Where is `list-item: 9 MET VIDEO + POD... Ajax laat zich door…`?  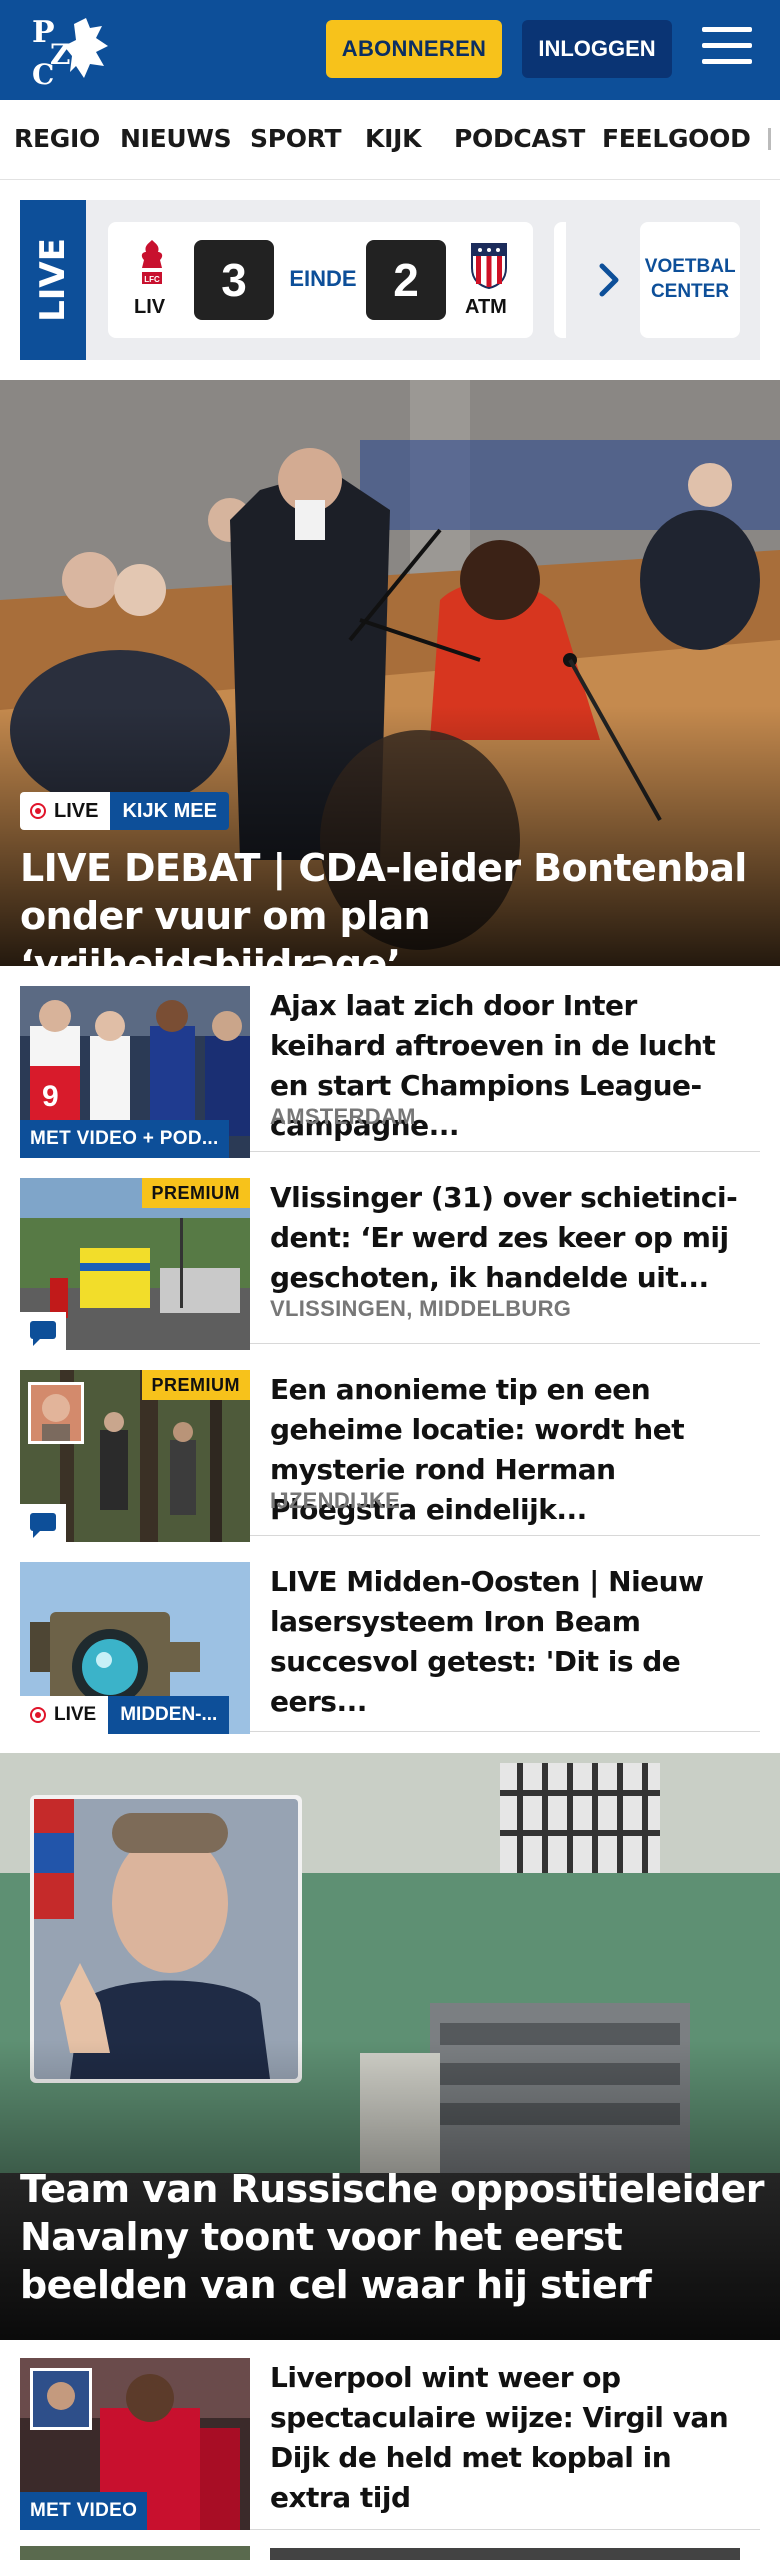
list-item: 9 MET VIDEO + POD... Ajax laat zich door… is located at coordinates (390, 1067).